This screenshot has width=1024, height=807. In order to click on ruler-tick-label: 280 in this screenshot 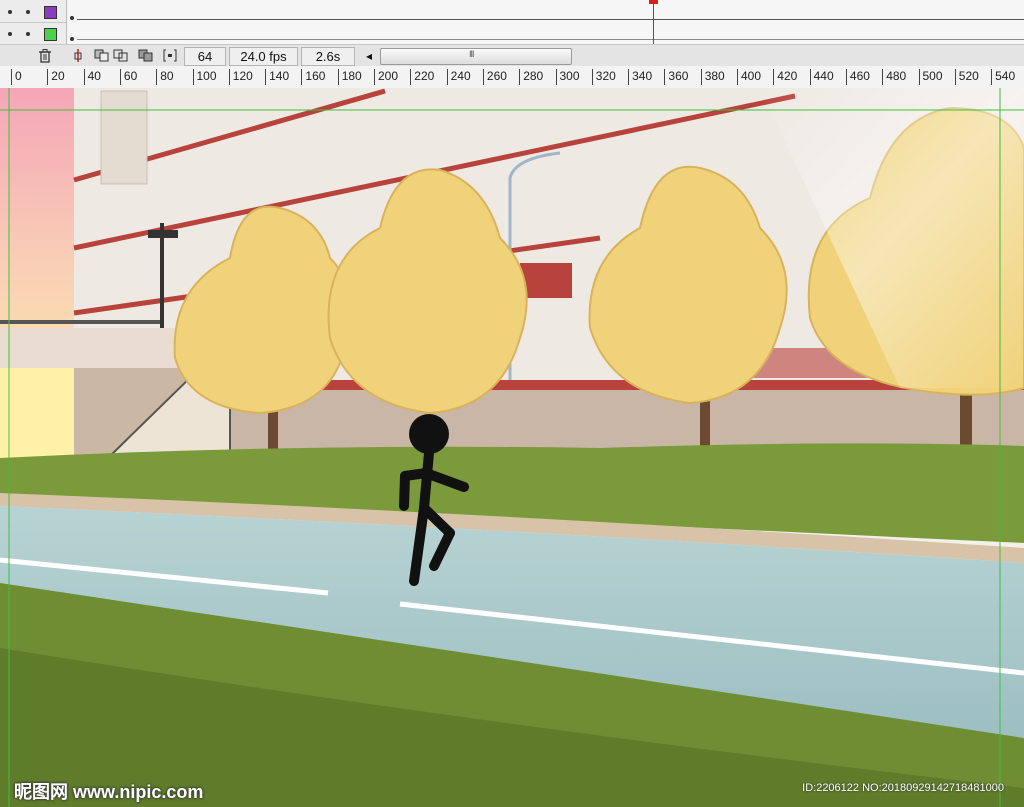, I will do `click(531, 77)`.